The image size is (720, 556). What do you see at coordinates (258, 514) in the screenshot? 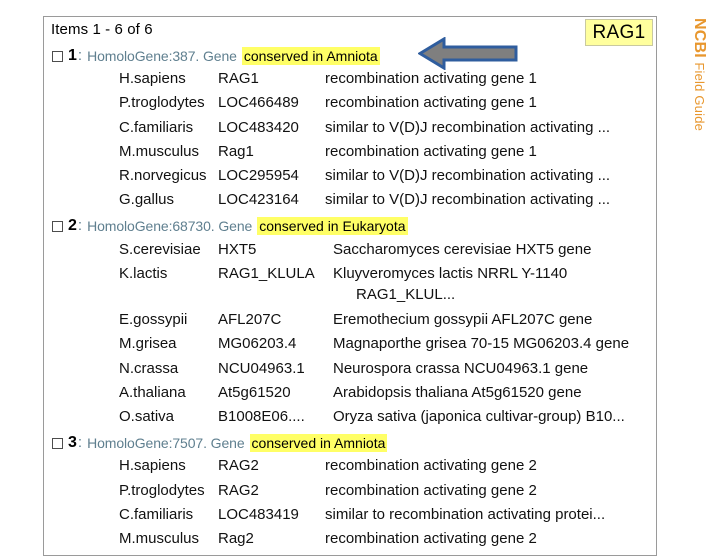
I see `gene-symbol: LOC483419` at bounding box center [258, 514].